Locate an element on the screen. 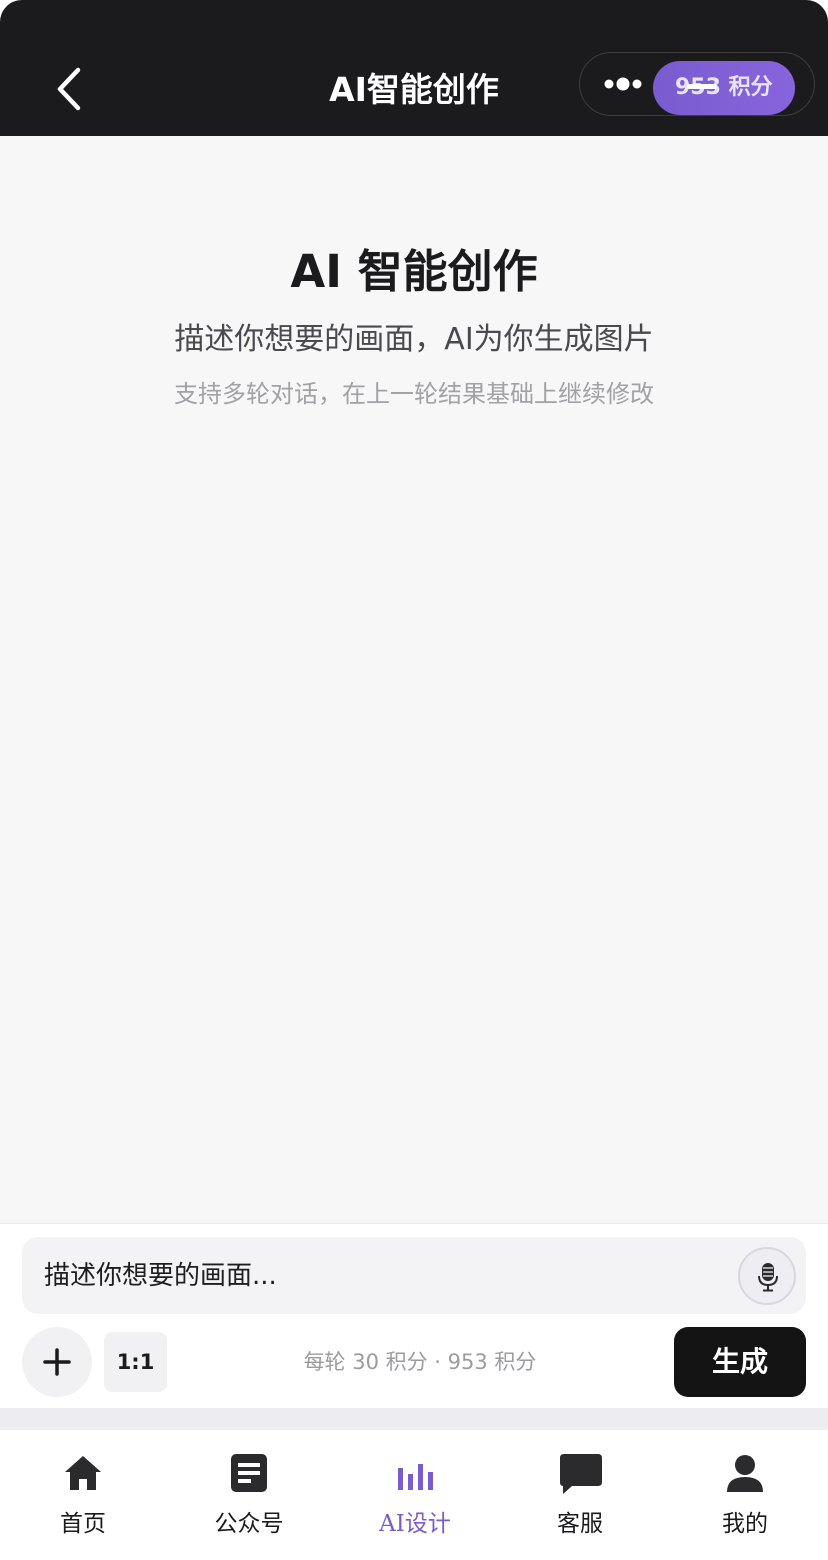 The image size is (828, 1560). hero-hint: 支持多轮对话，在上一轮结果基础上继续修改 is located at coordinates (414, 394).